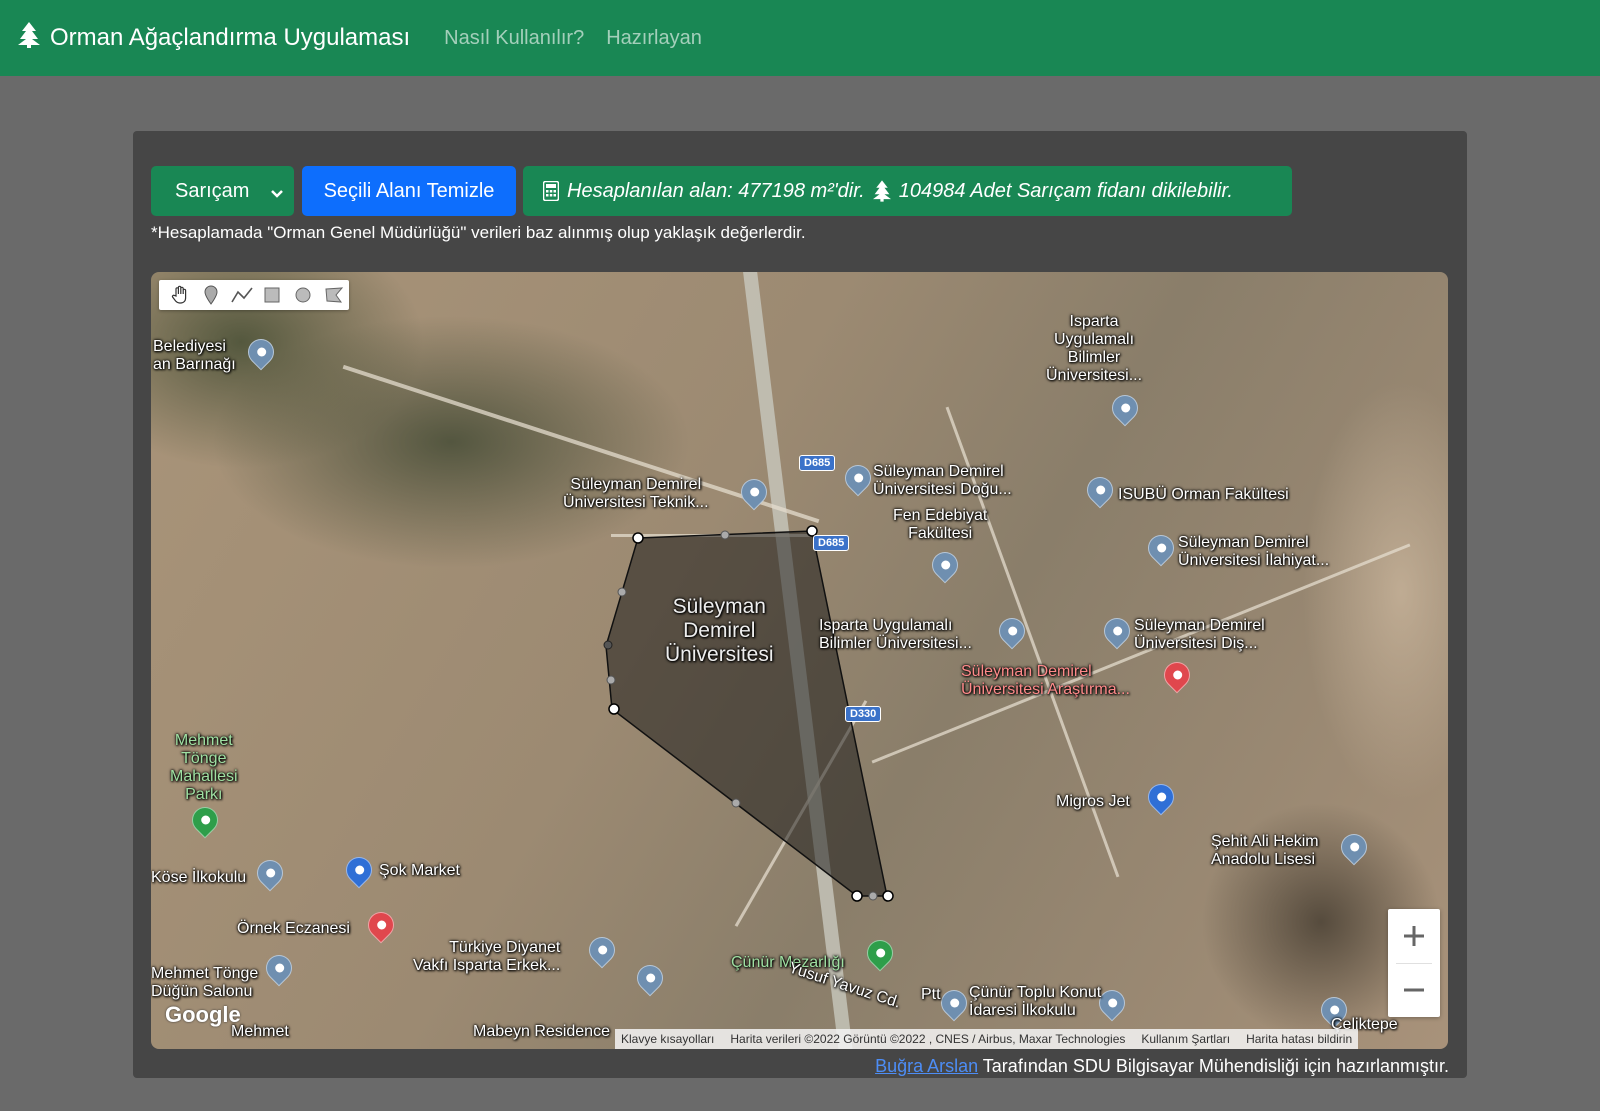 The image size is (1600, 1111). Describe the element at coordinates (1035, 1001) in the screenshot. I see `map-label: Çünür Toplu Konut İdaresi İlkokulu` at that location.